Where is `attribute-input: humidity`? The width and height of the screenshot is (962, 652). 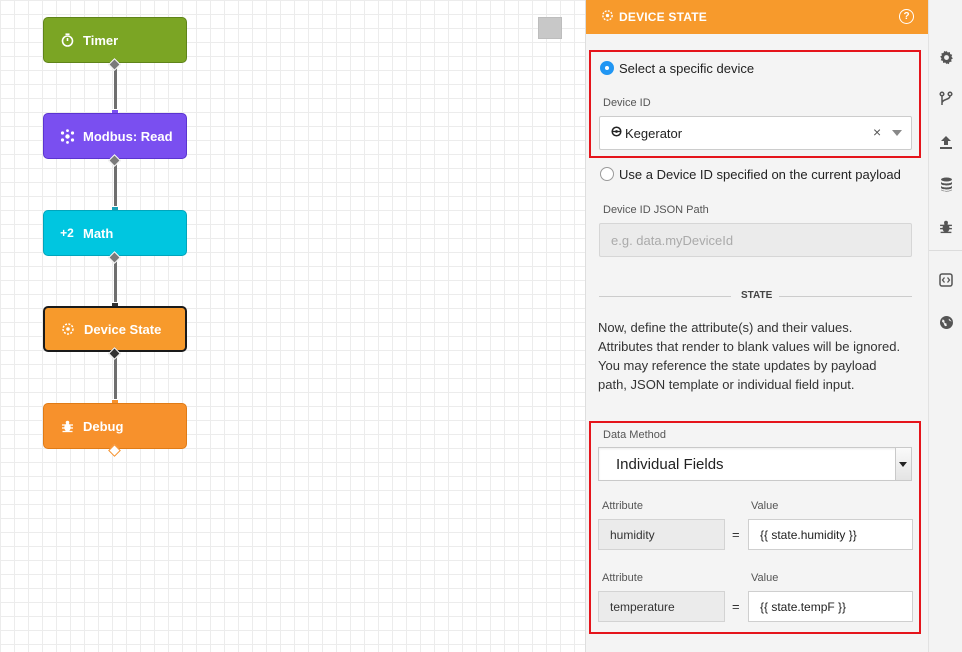 attribute-input: humidity is located at coordinates (661, 534).